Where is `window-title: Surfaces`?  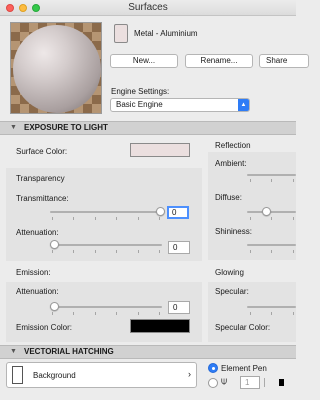 window-title: Surfaces is located at coordinates (148, 7).